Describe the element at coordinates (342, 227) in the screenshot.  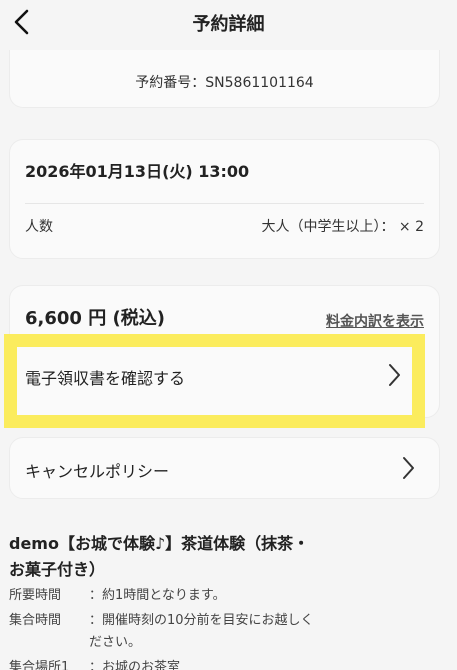
I see `people-value: 大人（中学生以上）： × 2` at that location.